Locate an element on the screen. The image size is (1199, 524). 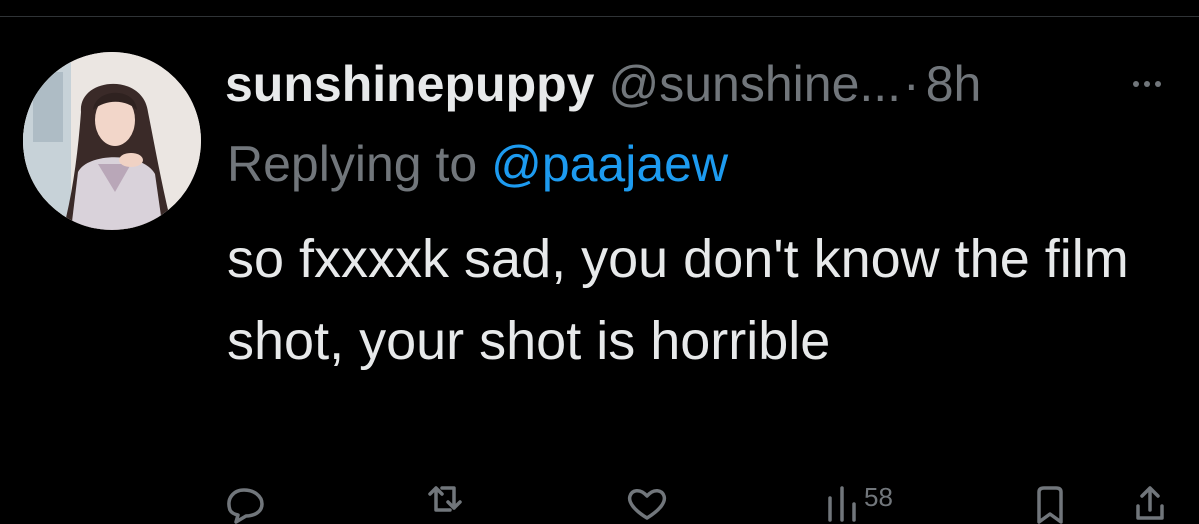
retweet-button is located at coordinates (445, 504).